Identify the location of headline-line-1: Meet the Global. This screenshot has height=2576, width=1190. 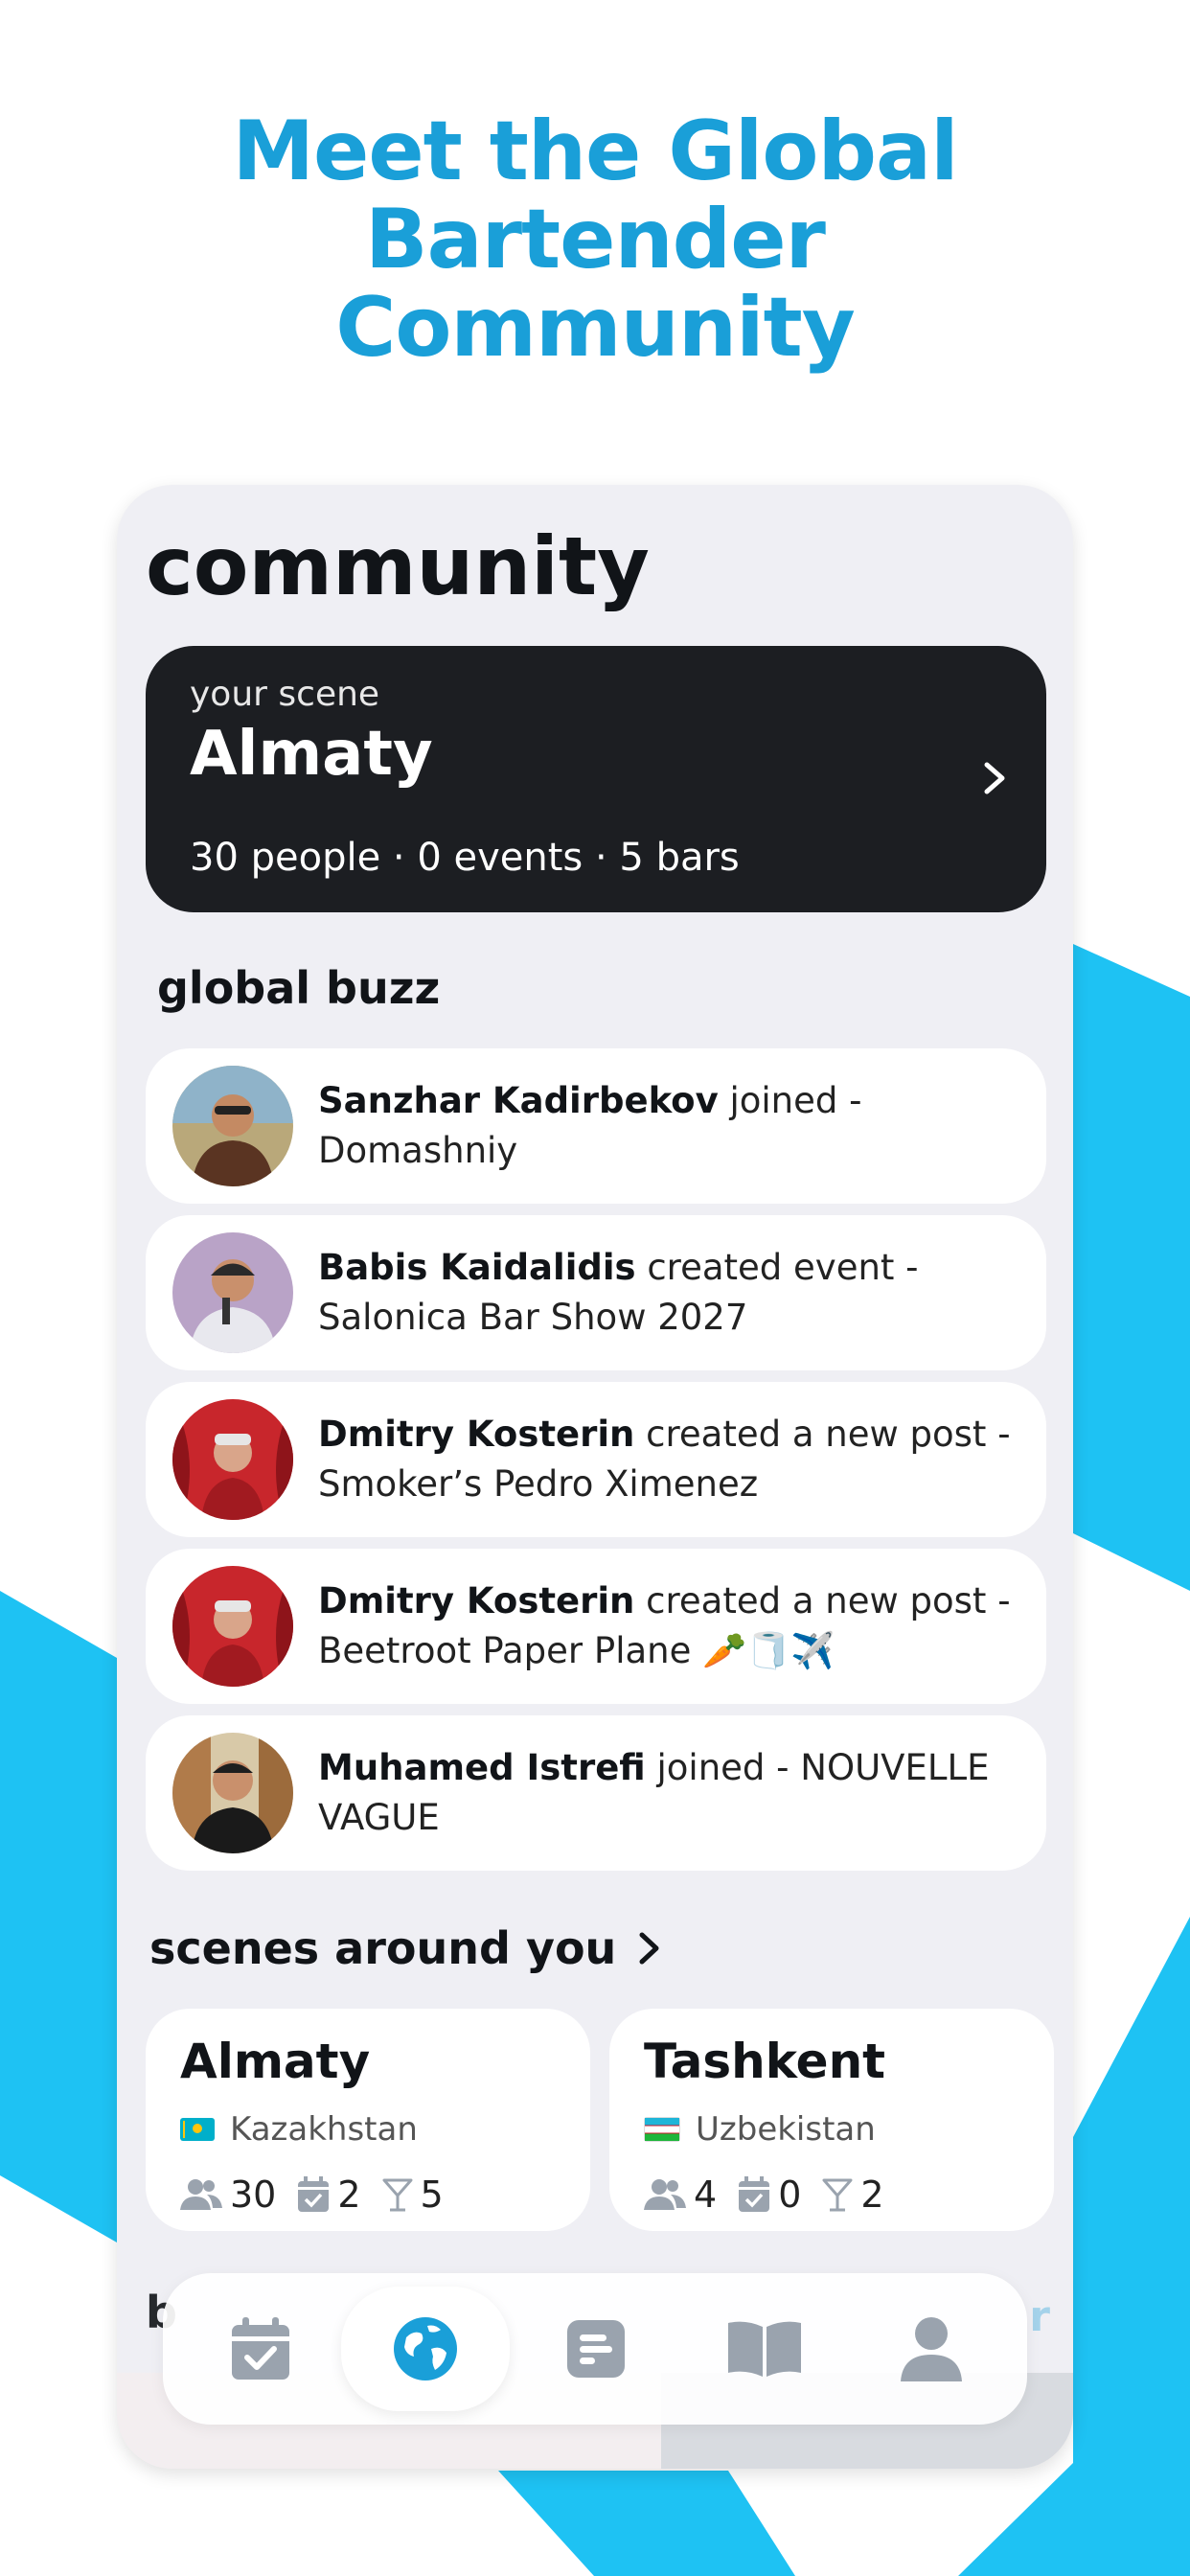
(595, 151).